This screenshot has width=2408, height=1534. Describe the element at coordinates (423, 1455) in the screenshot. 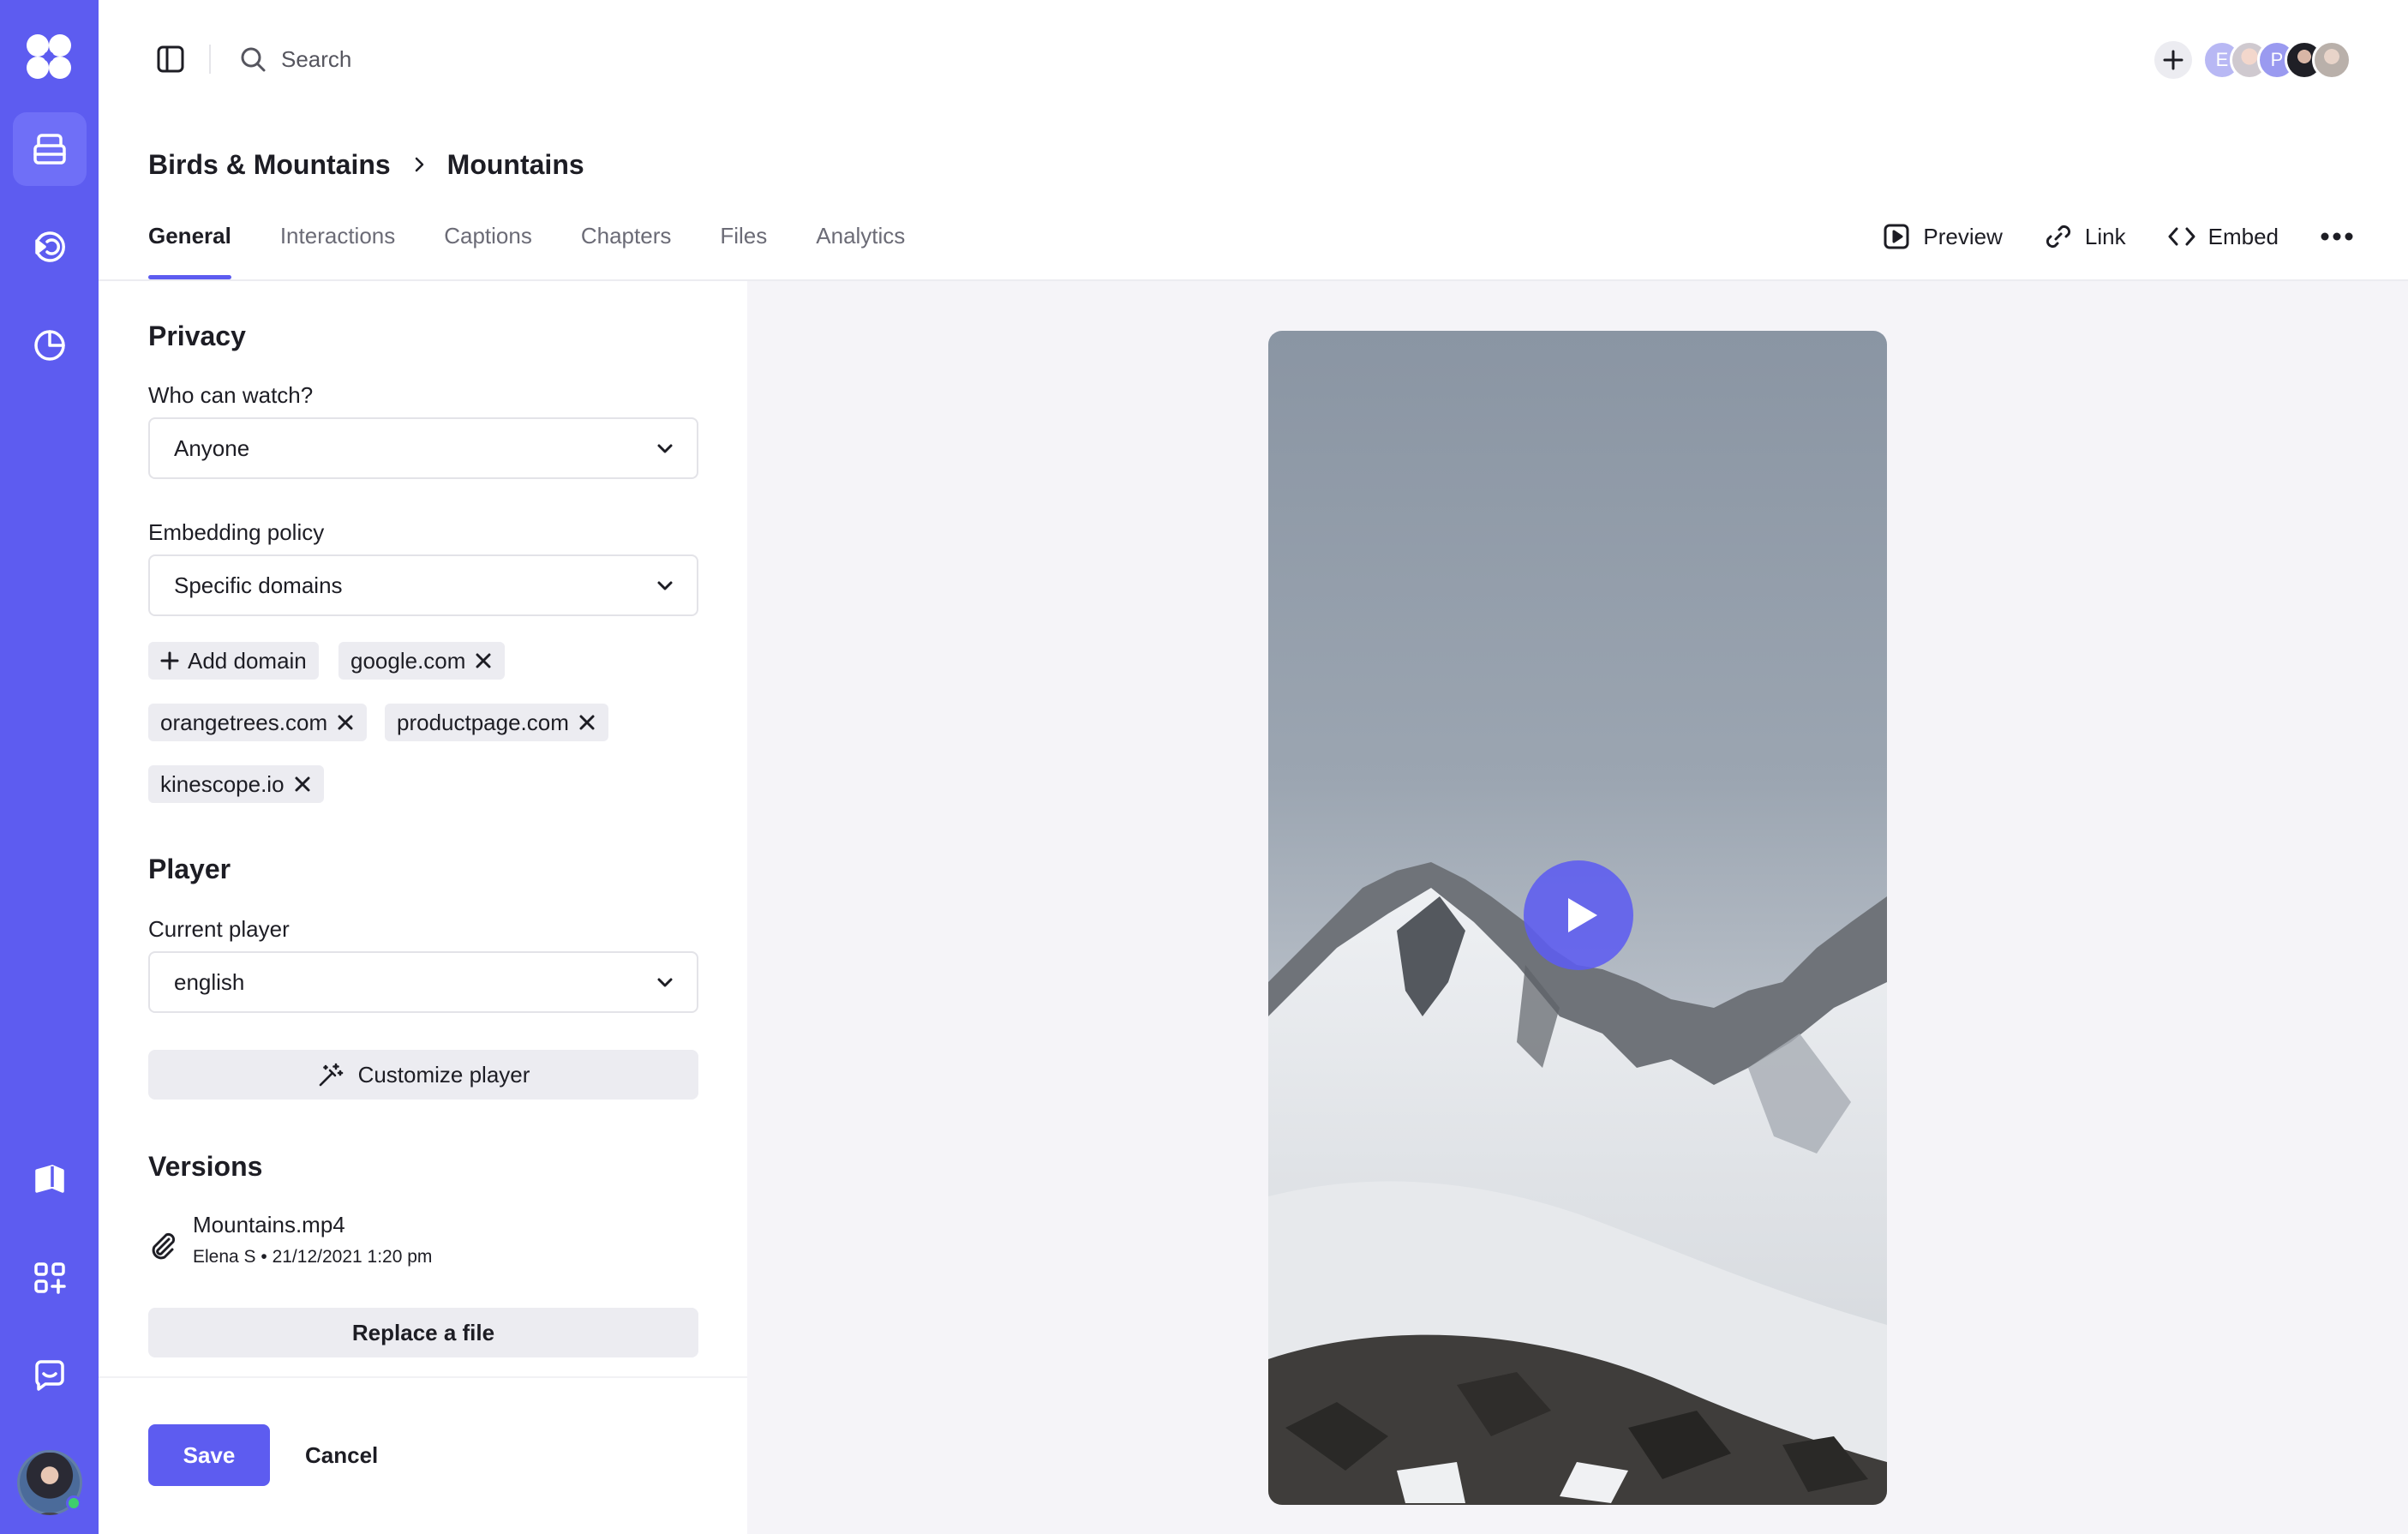

I see `form-footer: Save Cancel` at that location.